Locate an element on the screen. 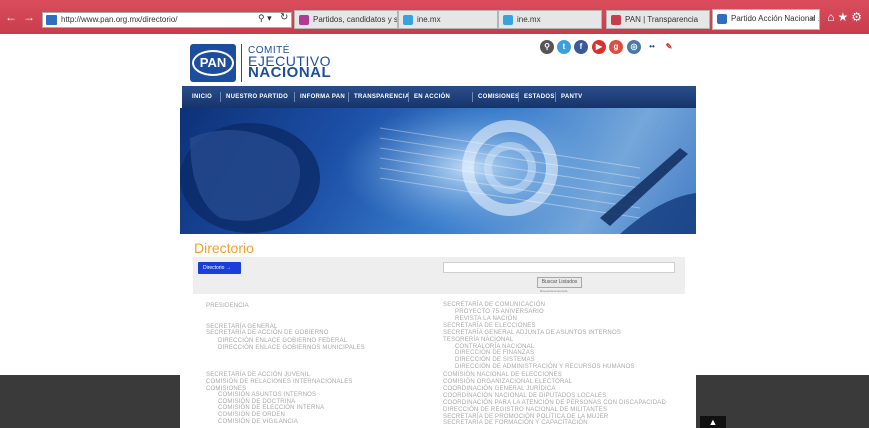 This screenshot has height=428, width=869. directory-link: DIRECCIÓN ENLACE GOBIERNO FEDERAL is located at coordinates (282, 341).